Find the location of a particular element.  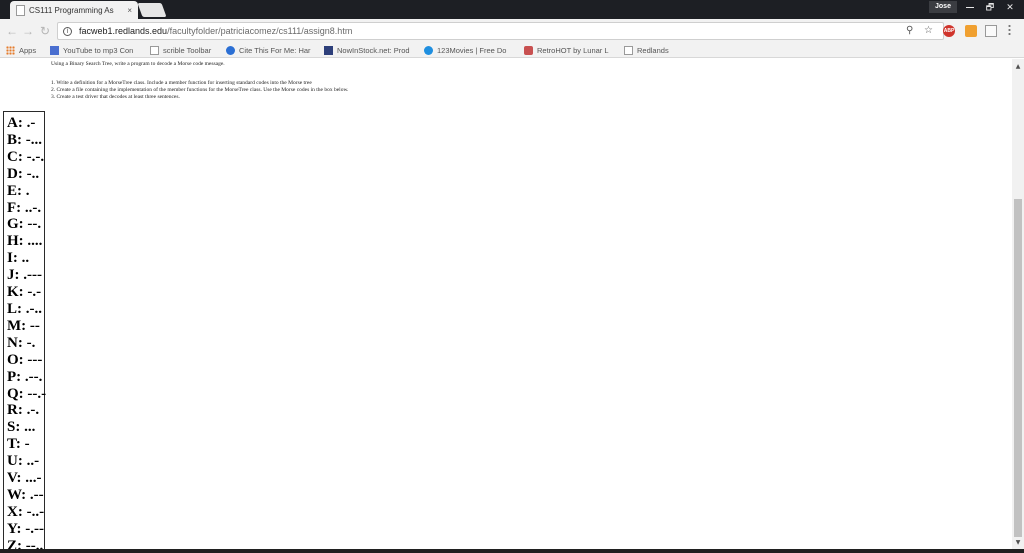

bookmark-label: RetroHOT by Lunar L is located at coordinates (573, 50).